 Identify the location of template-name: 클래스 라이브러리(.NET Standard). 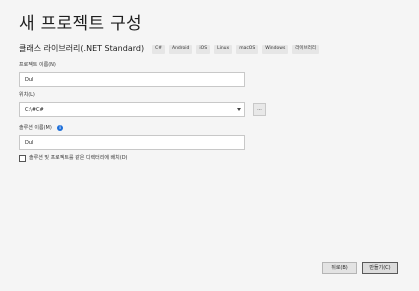
(82, 48).